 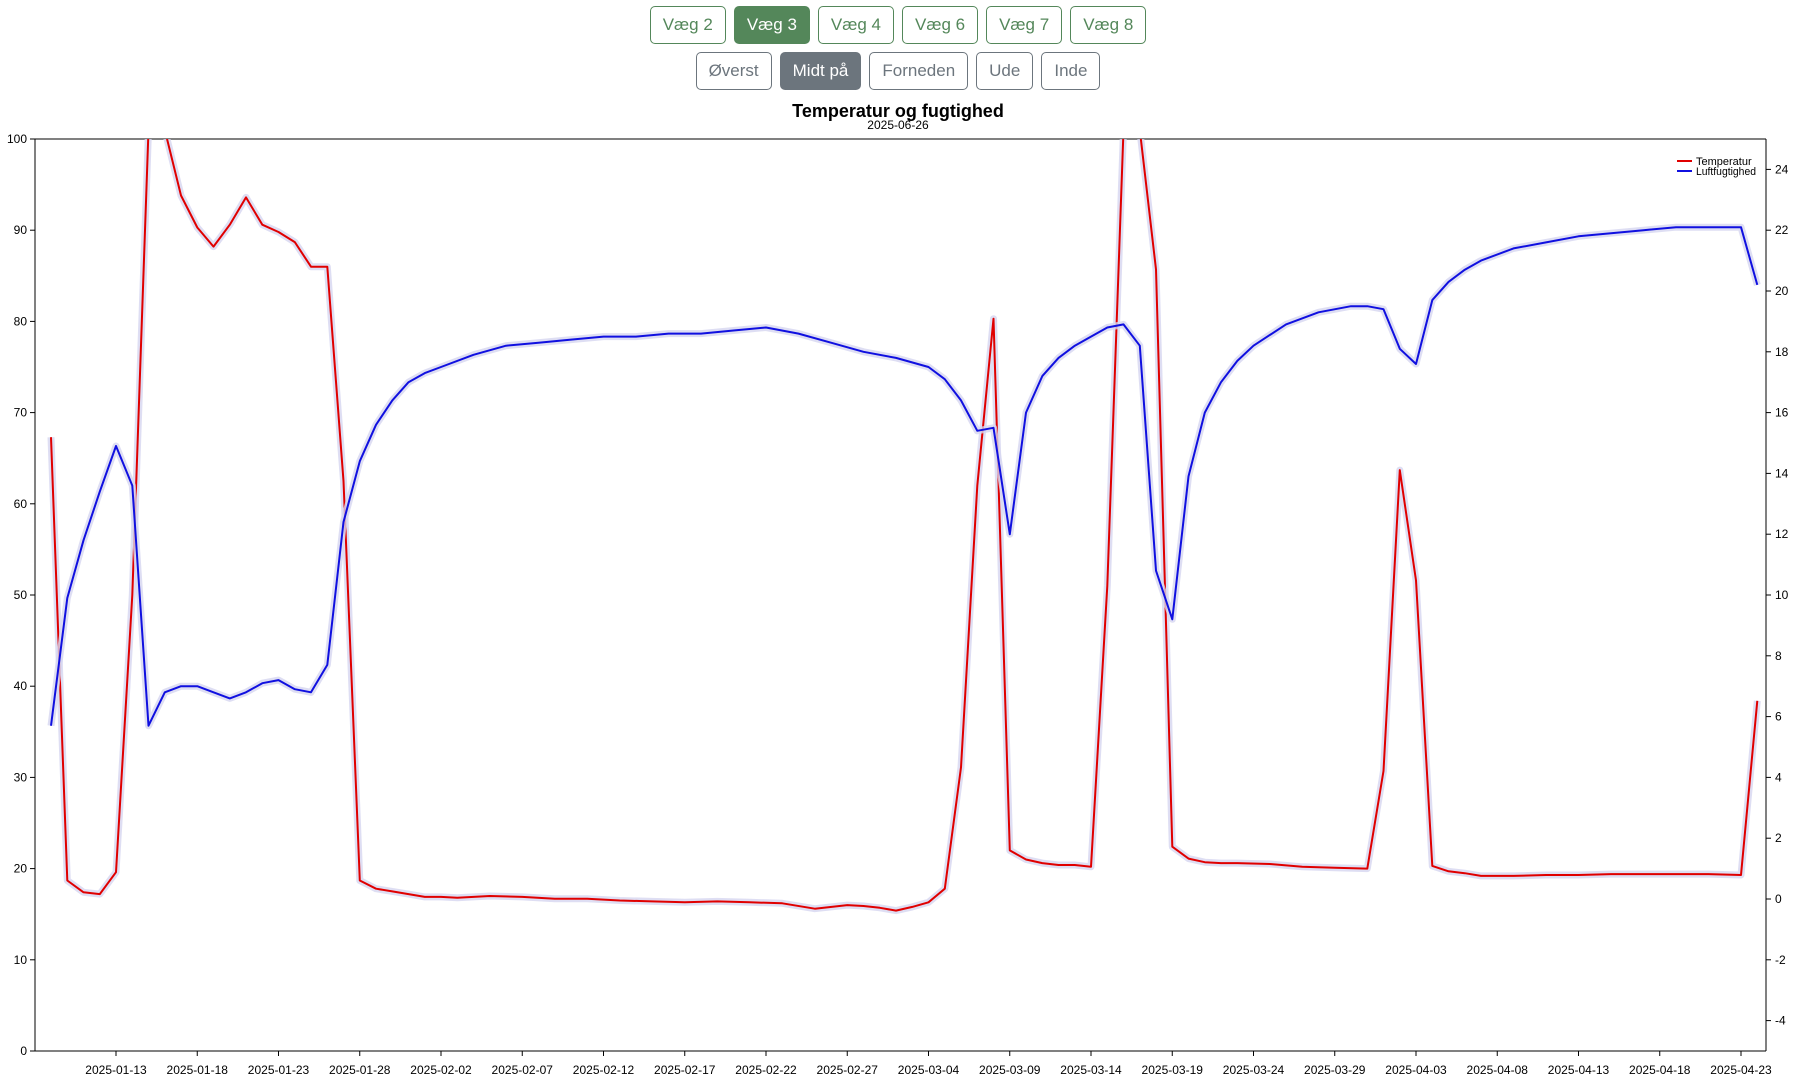 What do you see at coordinates (766, 1070) in the screenshot?
I see `x-tick-label: 2025-02-22` at bounding box center [766, 1070].